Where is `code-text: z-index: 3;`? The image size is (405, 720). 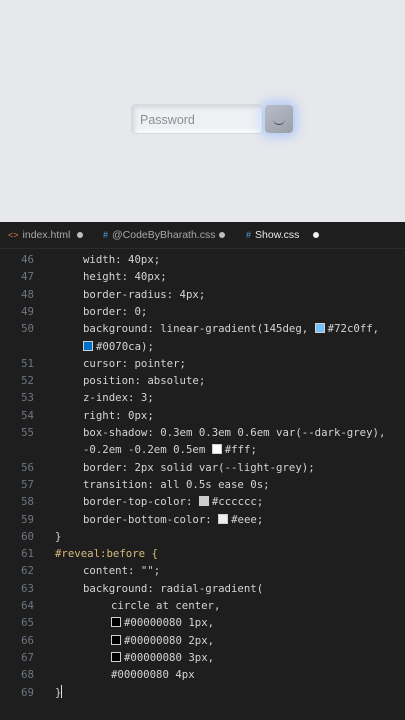
code-text: z-index: 3; is located at coordinates (118, 398).